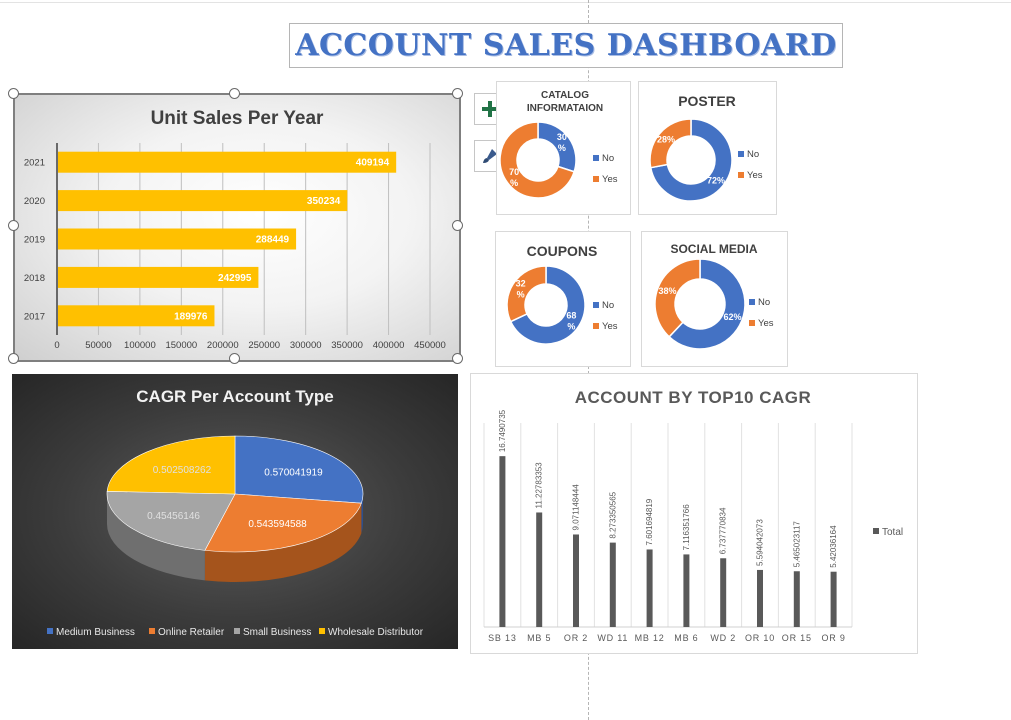 This screenshot has height=720, width=1011. What do you see at coordinates (457, 93) in the screenshot?
I see `resize-handle-top-right` at bounding box center [457, 93].